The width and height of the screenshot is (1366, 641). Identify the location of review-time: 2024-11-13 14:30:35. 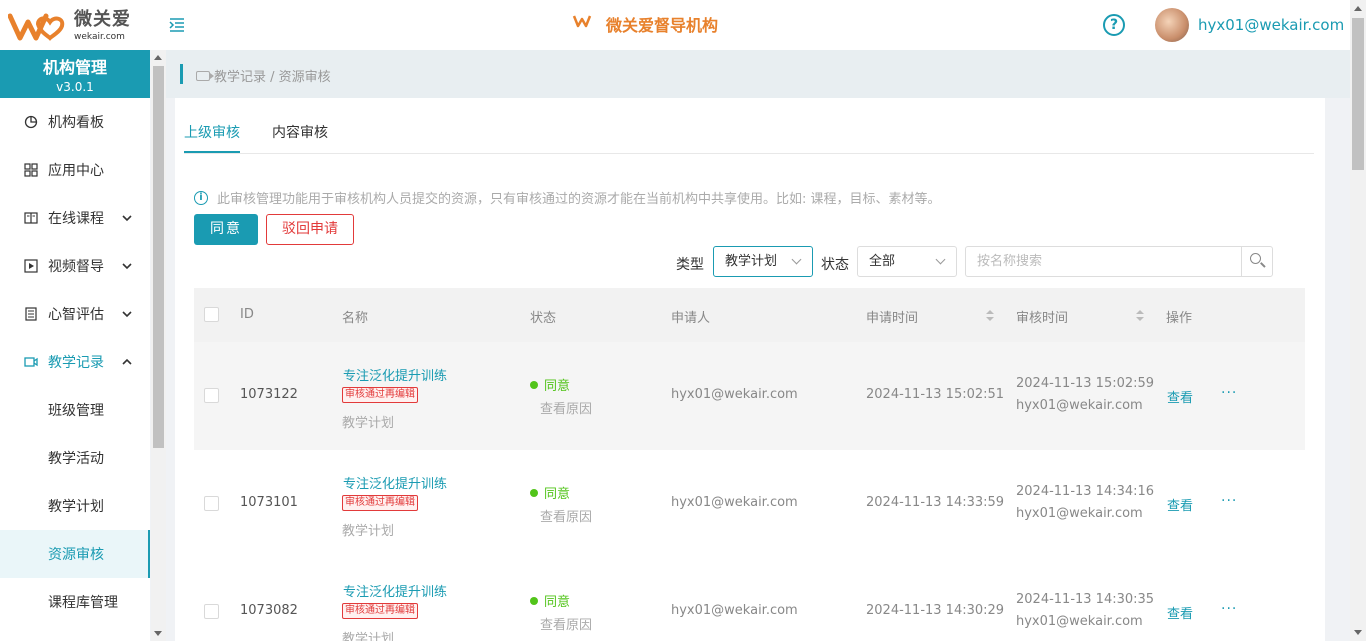
(1085, 599).